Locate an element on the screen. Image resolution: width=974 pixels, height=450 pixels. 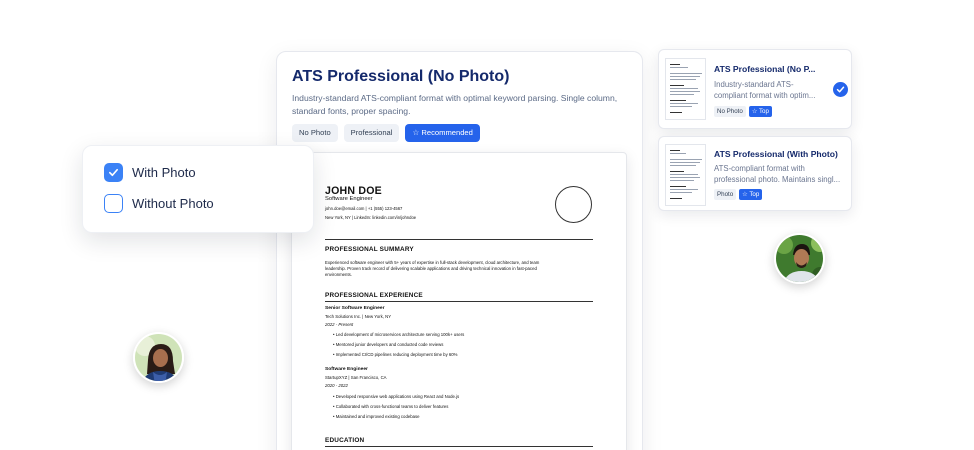
job-company: StartupXYZ | San Francisco, CA is located at coordinates (356, 377).